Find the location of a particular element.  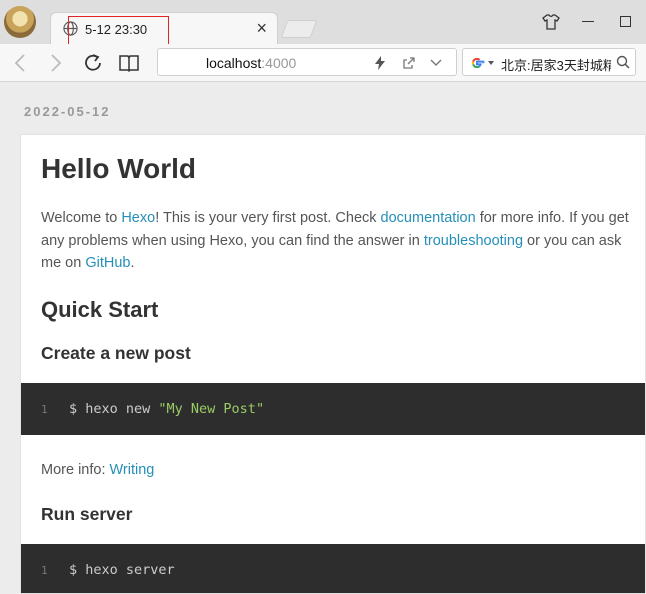

search-button is located at coordinates (623, 62).